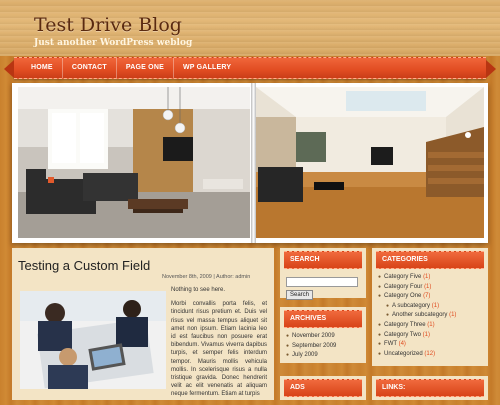 The width and height of the screenshot is (500, 405). Describe the element at coordinates (225, 277) in the screenshot. I see `post-author-label: Author:` at that location.